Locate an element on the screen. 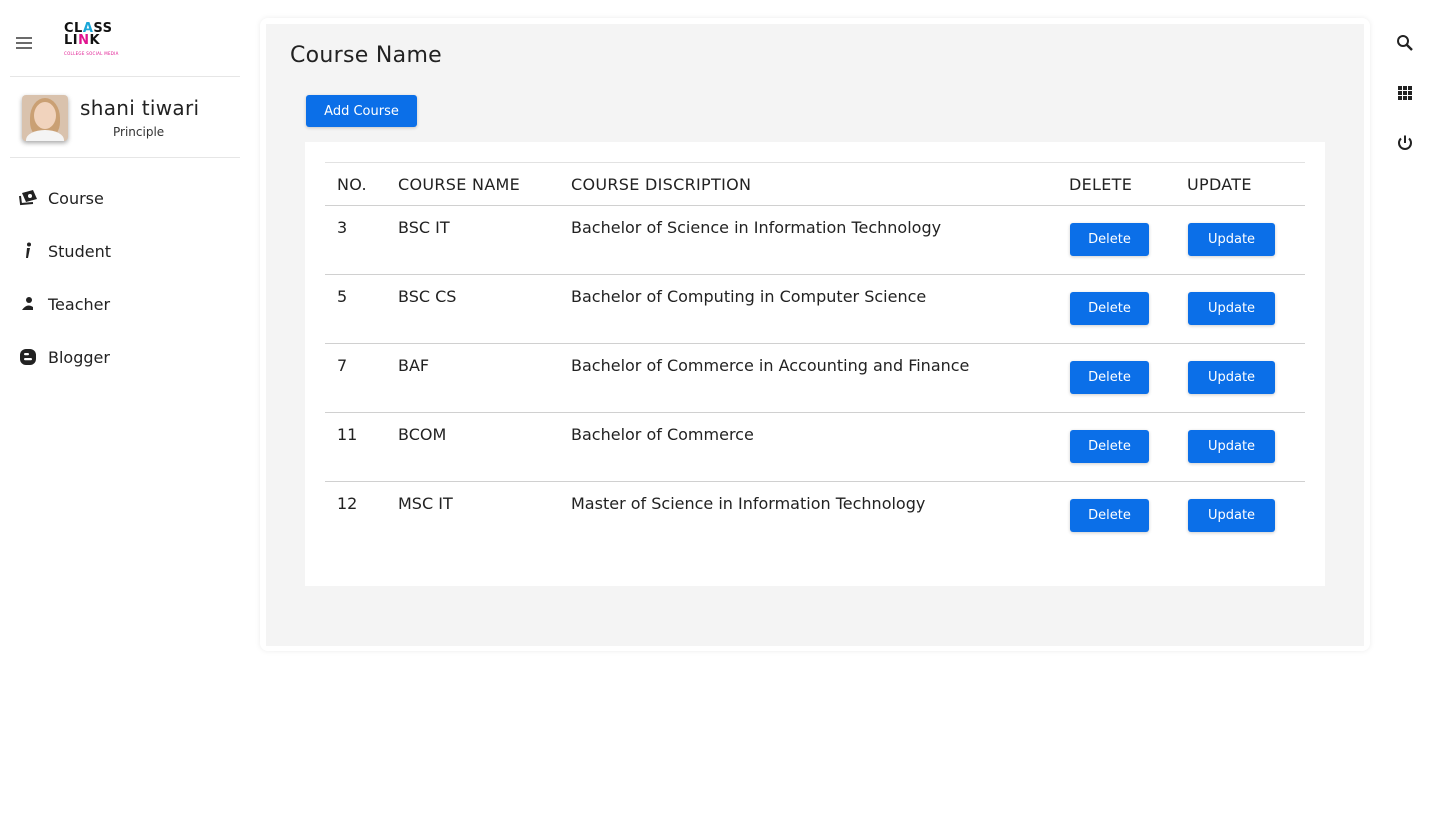  app-logo: CLASS LINK COLLEGE SOCIAL MEDIA is located at coordinates (94, 40).